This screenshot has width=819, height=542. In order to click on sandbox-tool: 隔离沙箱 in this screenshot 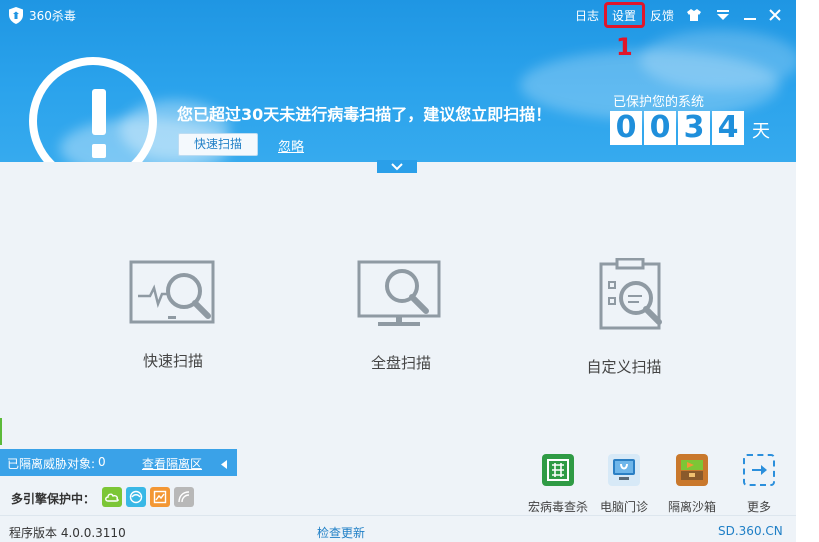, I will do `click(692, 484)`.